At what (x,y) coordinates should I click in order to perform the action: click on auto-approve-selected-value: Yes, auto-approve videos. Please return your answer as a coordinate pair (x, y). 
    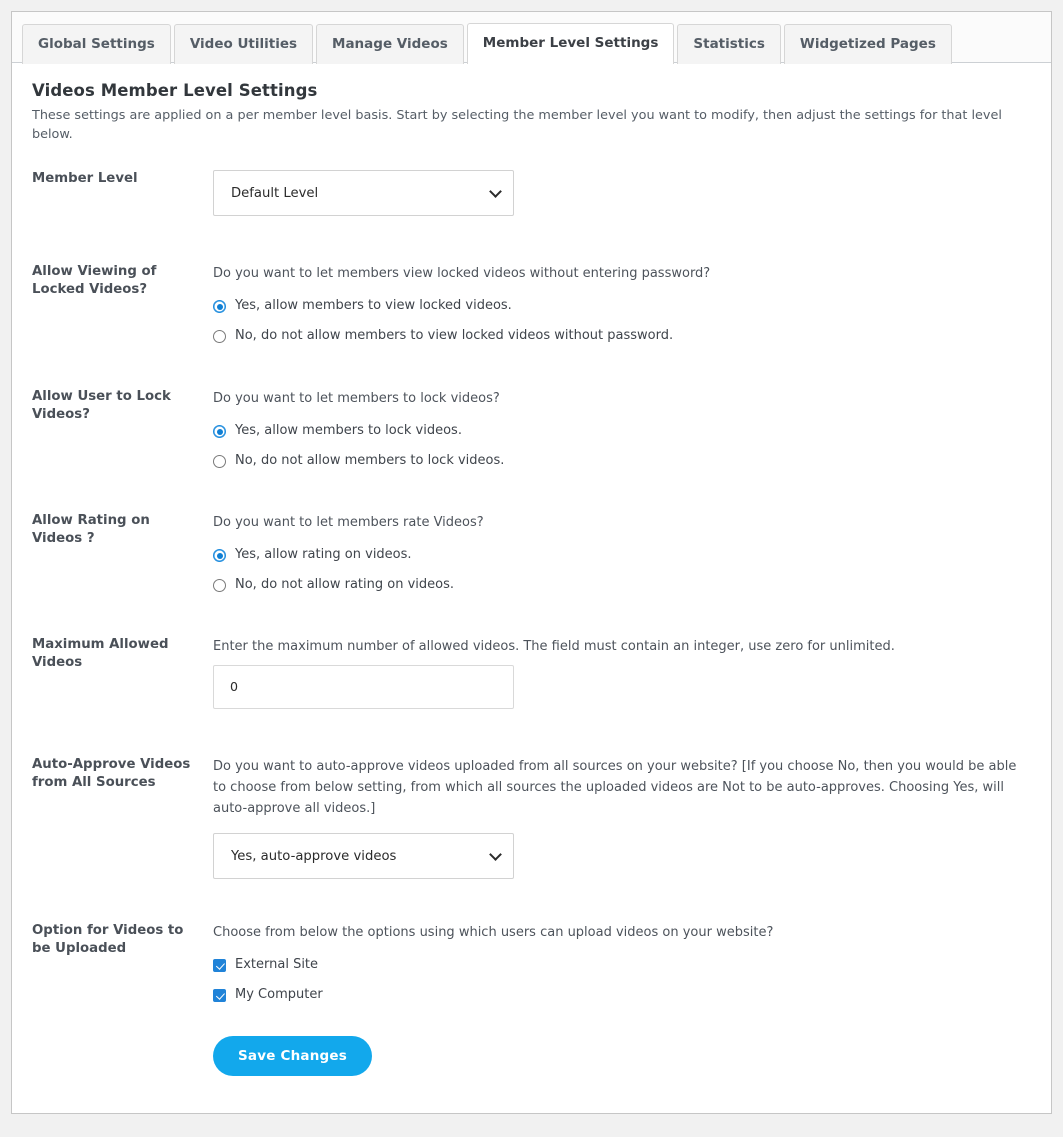
    Looking at the image, I should click on (314, 856).